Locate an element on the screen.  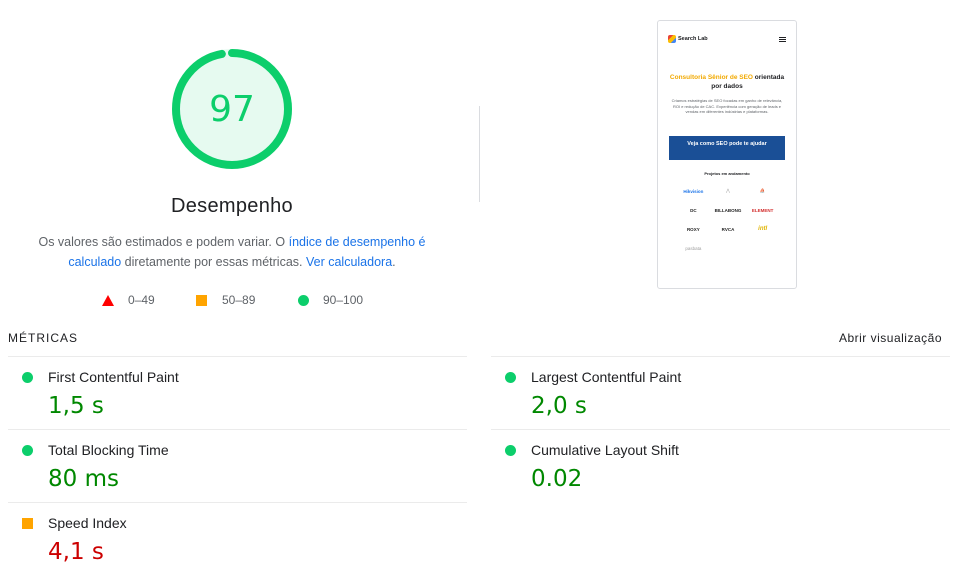
vertical-divider is located at coordinates (479, 154).